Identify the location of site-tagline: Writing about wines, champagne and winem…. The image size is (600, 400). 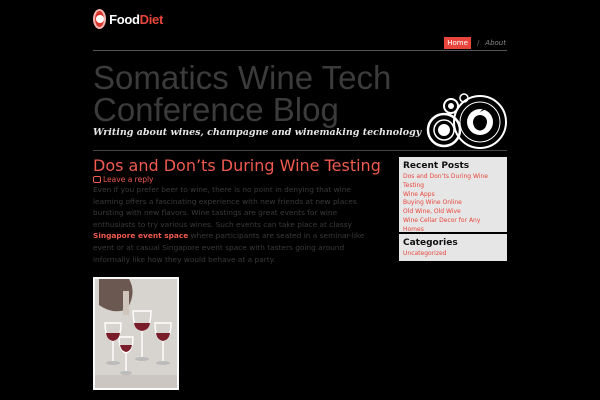
(257, 132).